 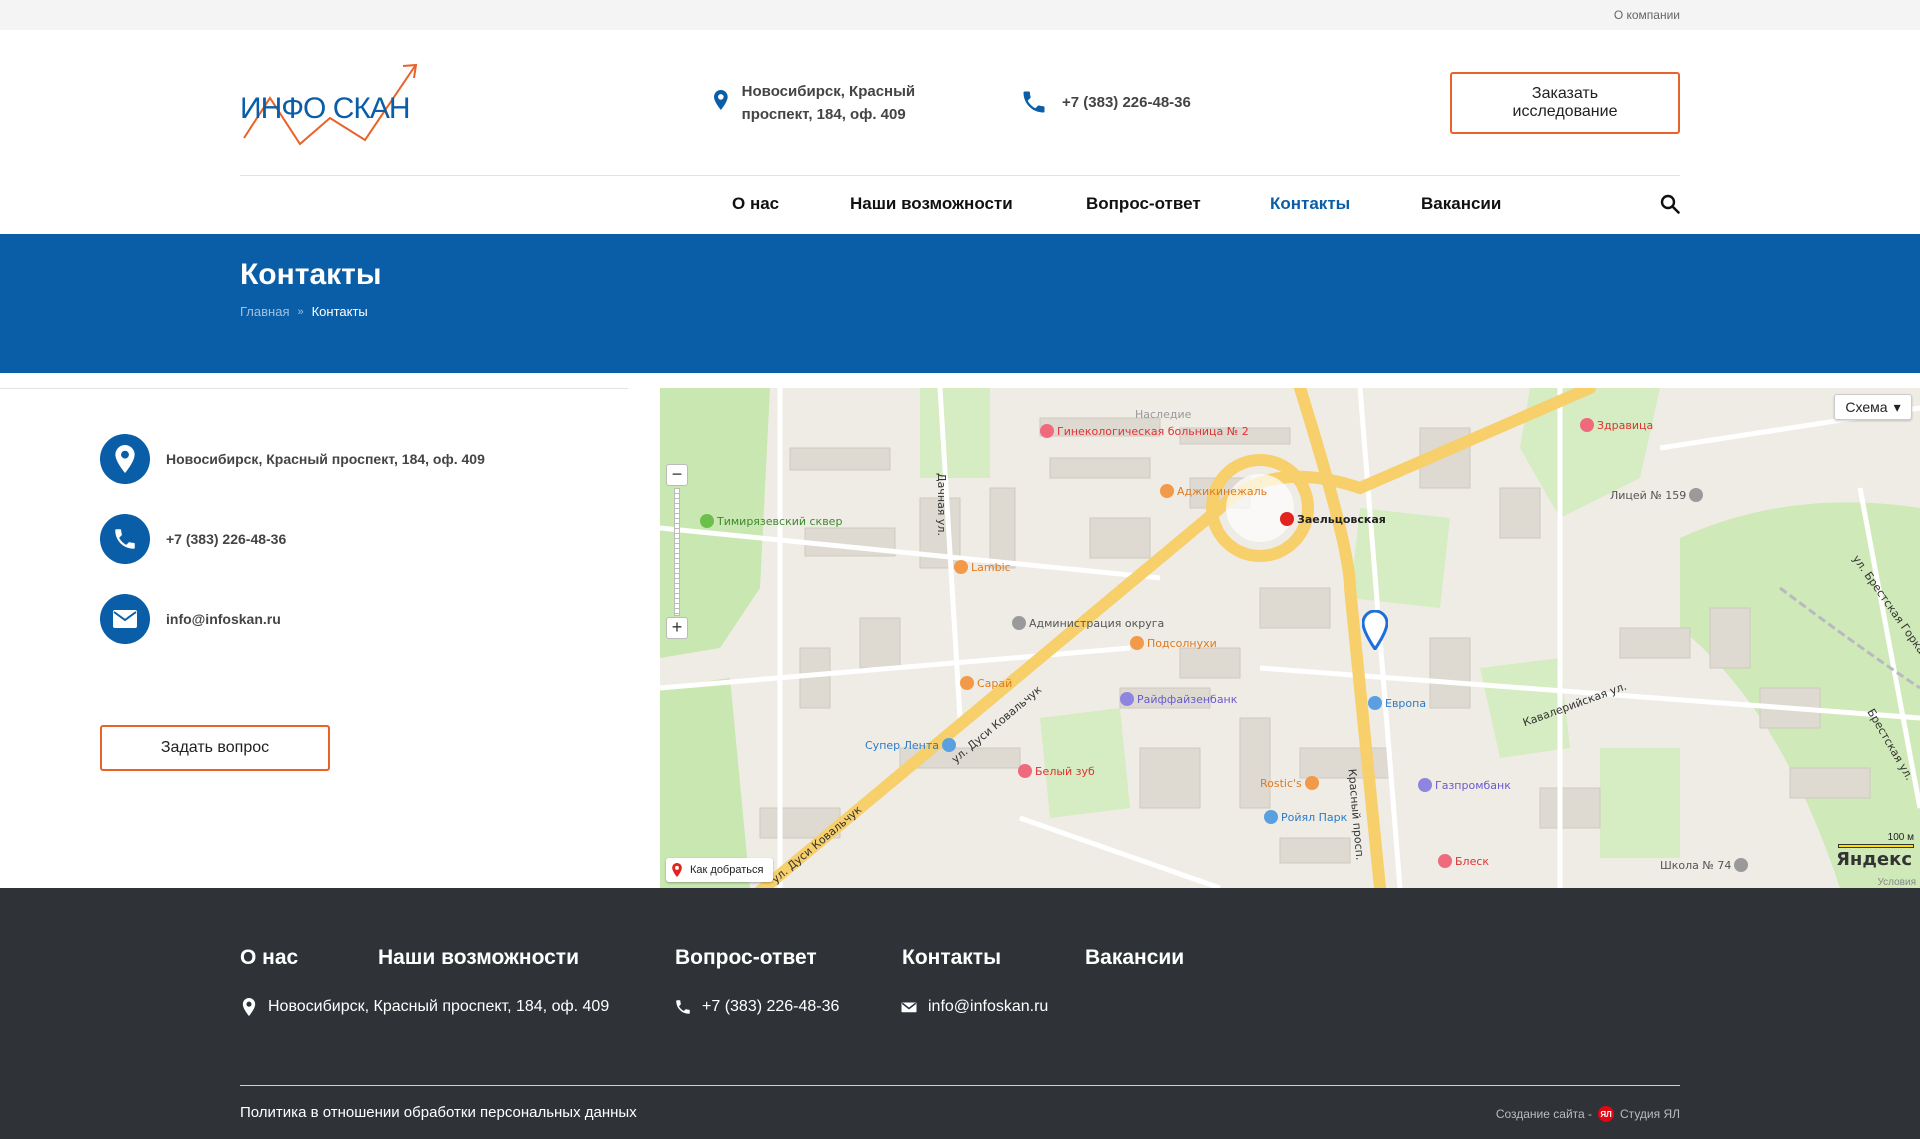 I want to click on map-poi: Здравица, so click(x=1616, y=425).